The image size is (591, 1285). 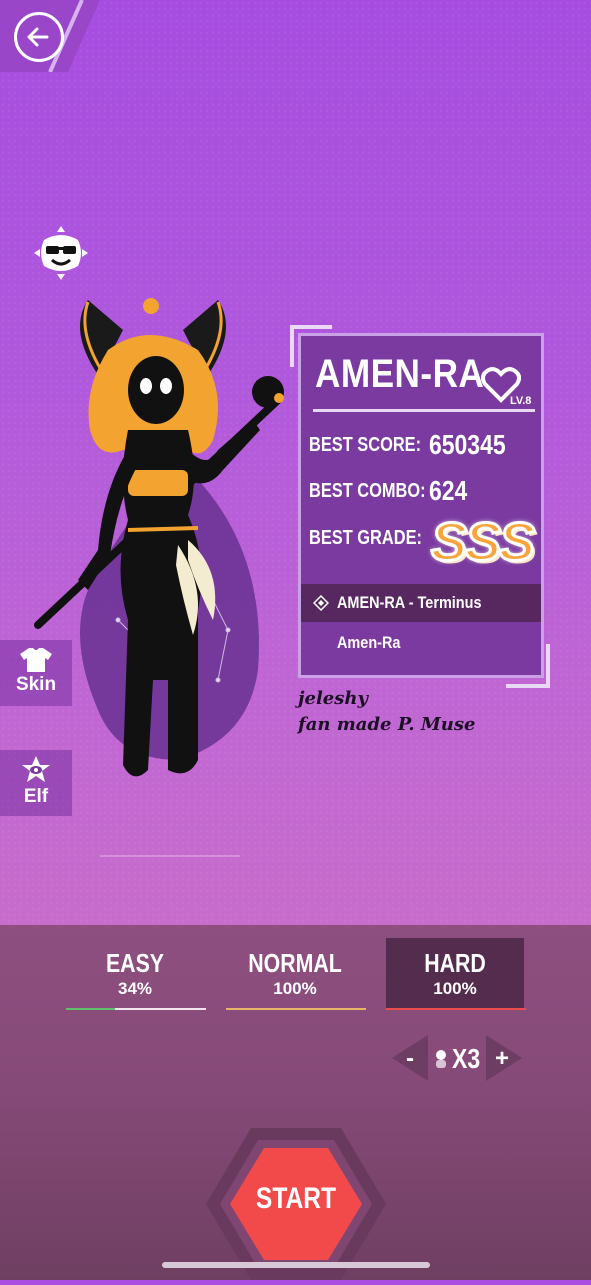 I want to click on skin-label: Skin, so click(x=36, y=684).